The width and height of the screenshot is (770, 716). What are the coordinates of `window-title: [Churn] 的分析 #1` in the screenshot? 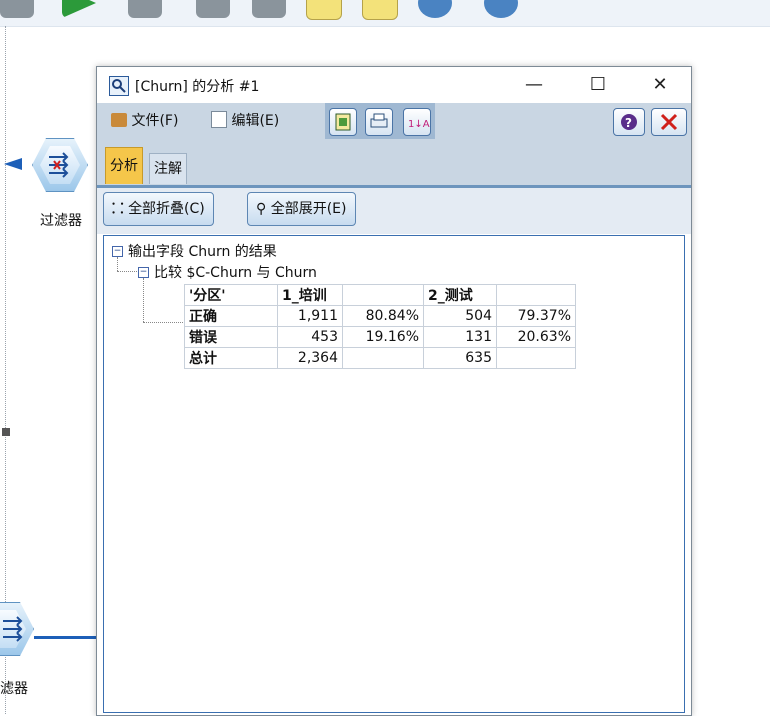 It's located at (197, 87).